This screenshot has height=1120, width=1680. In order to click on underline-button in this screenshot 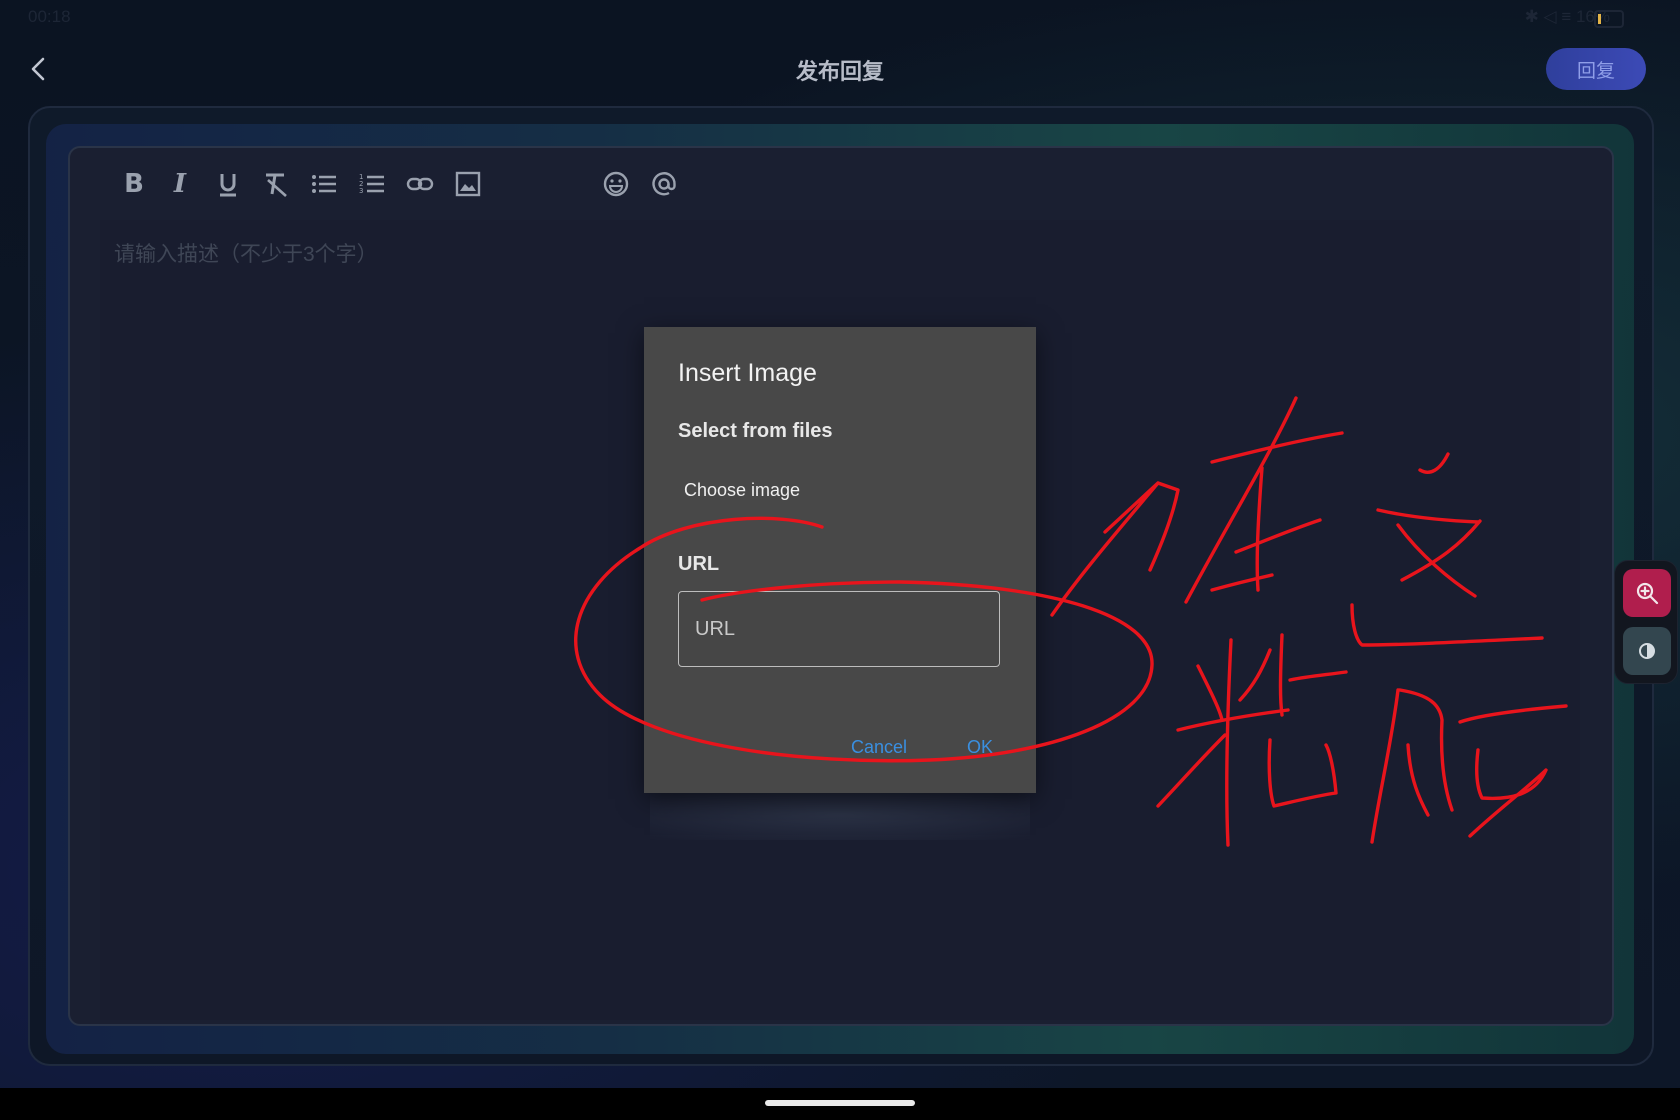, I will do `click(228, 184)`.